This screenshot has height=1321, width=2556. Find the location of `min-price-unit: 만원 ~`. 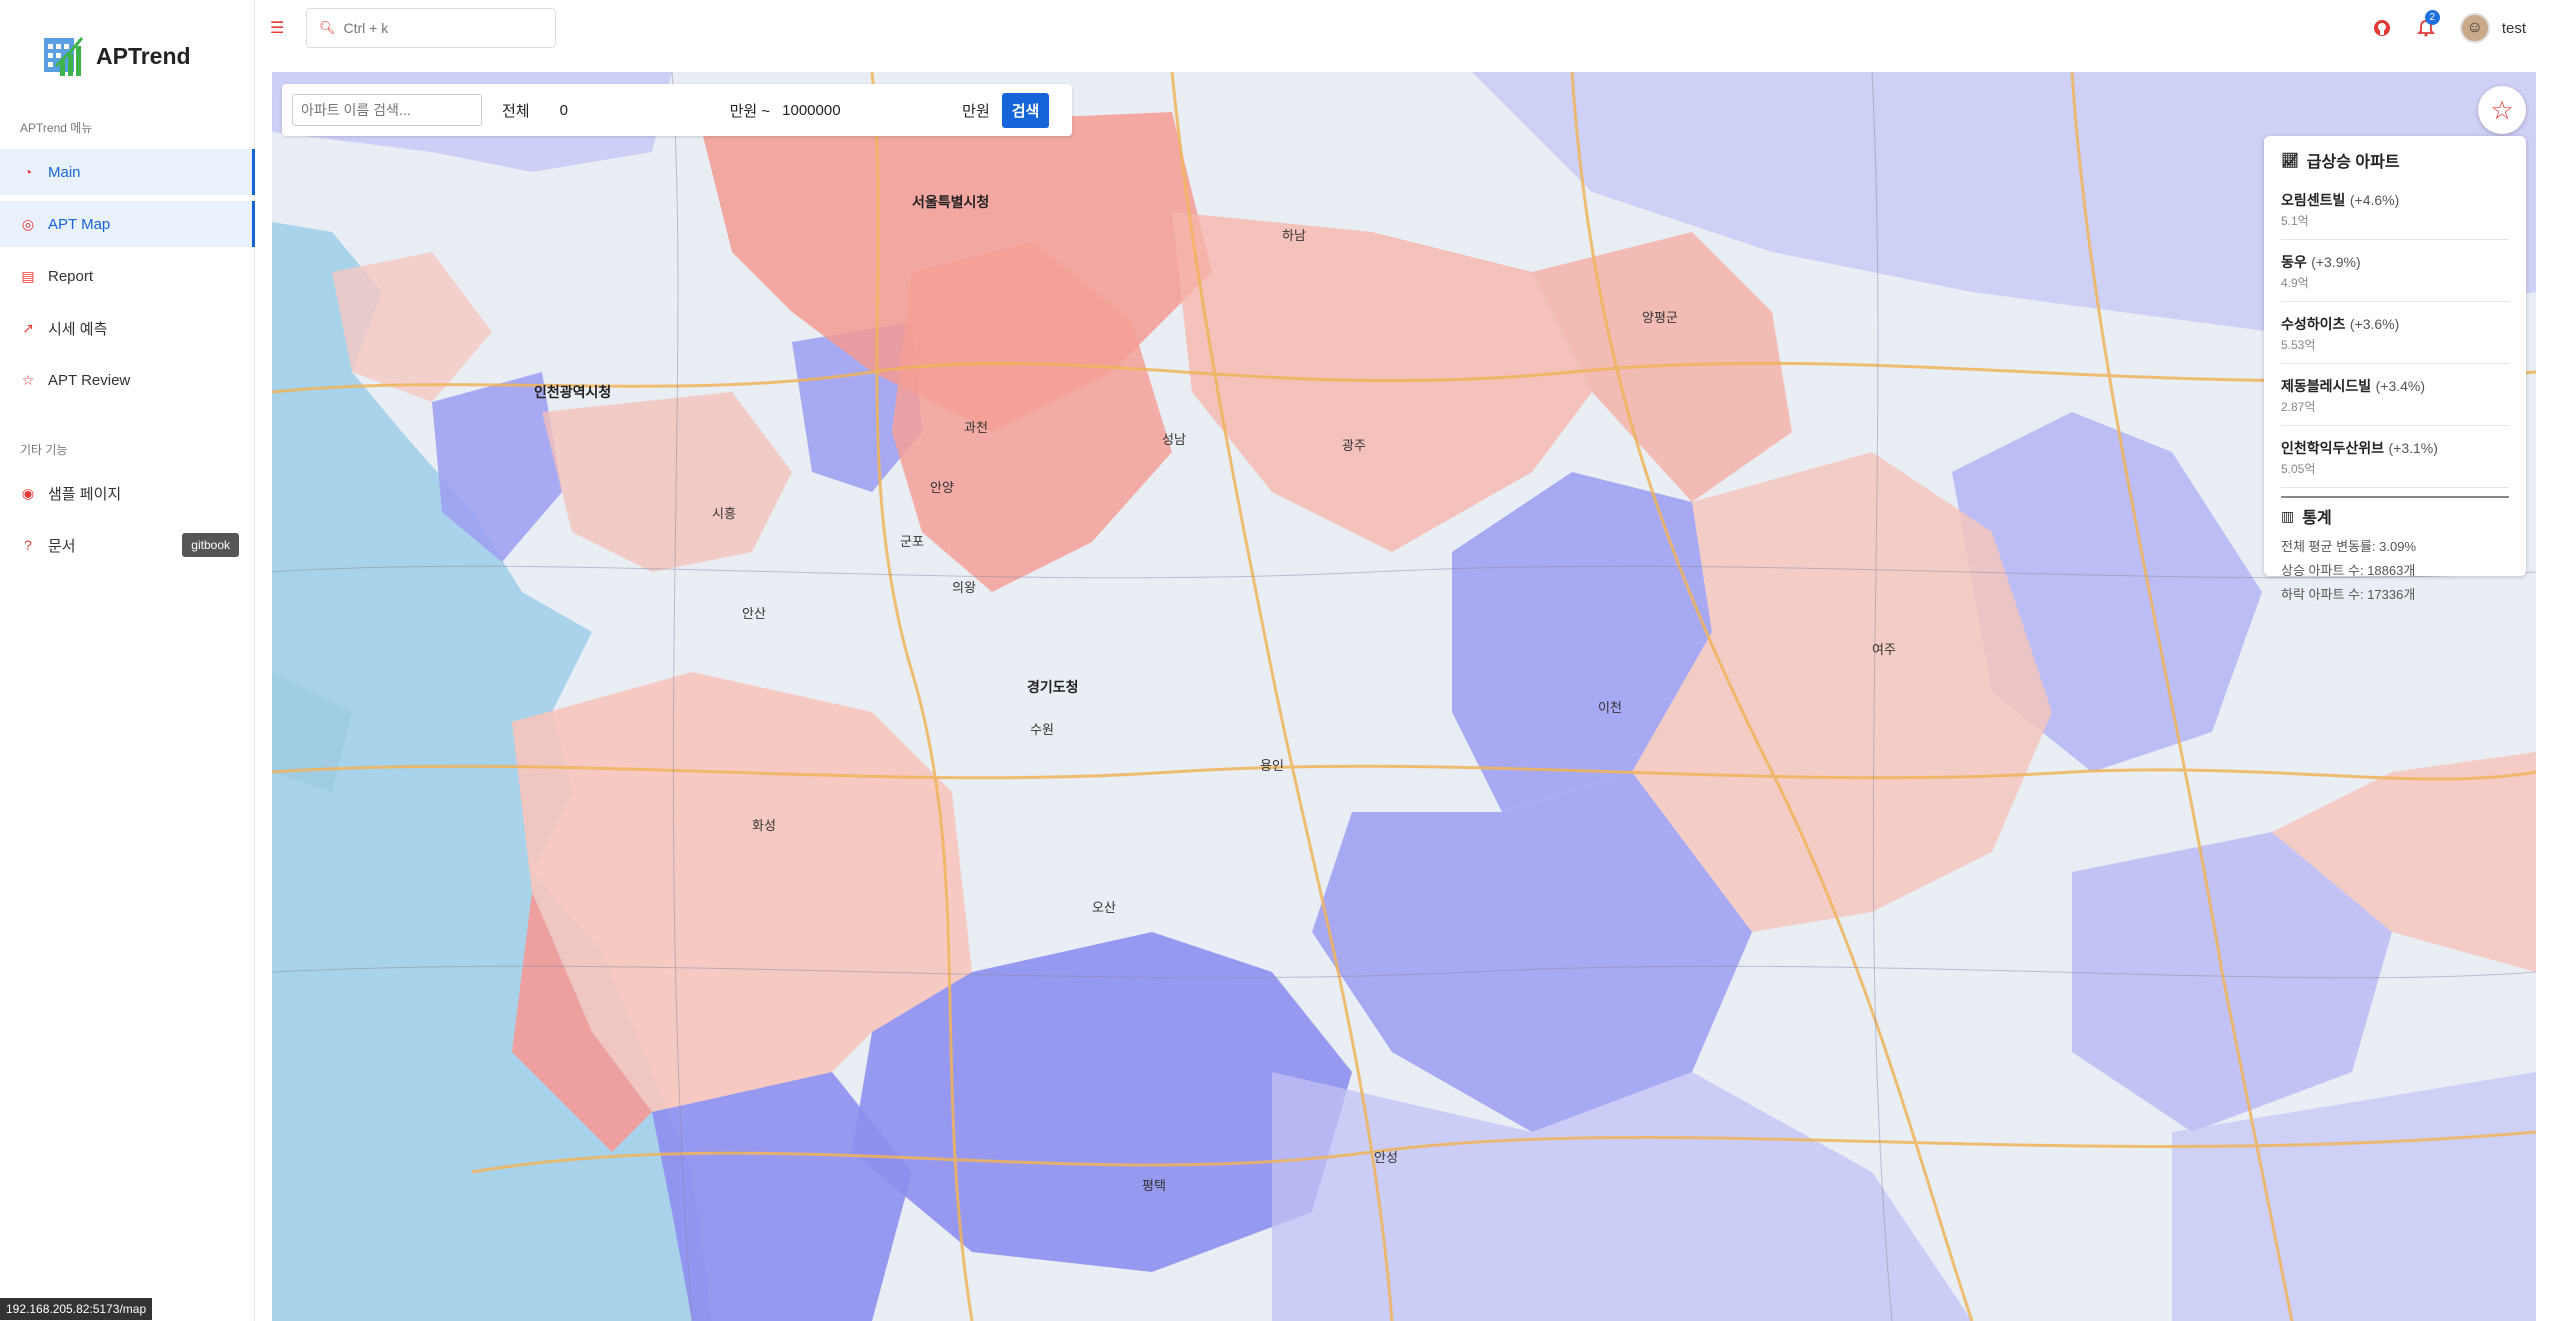

min-price-unit: 만원 ~ is located at coordinates (750, 111).